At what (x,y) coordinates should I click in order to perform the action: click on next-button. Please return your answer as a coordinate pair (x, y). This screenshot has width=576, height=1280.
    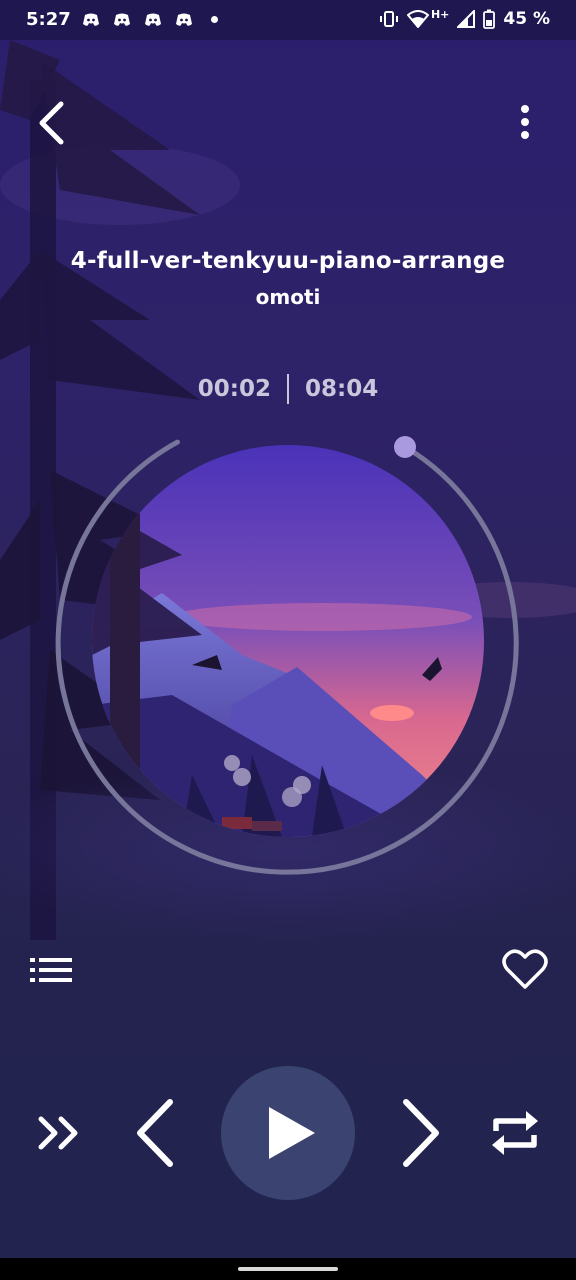
    Looking at the image, I should click on (422, 1133).